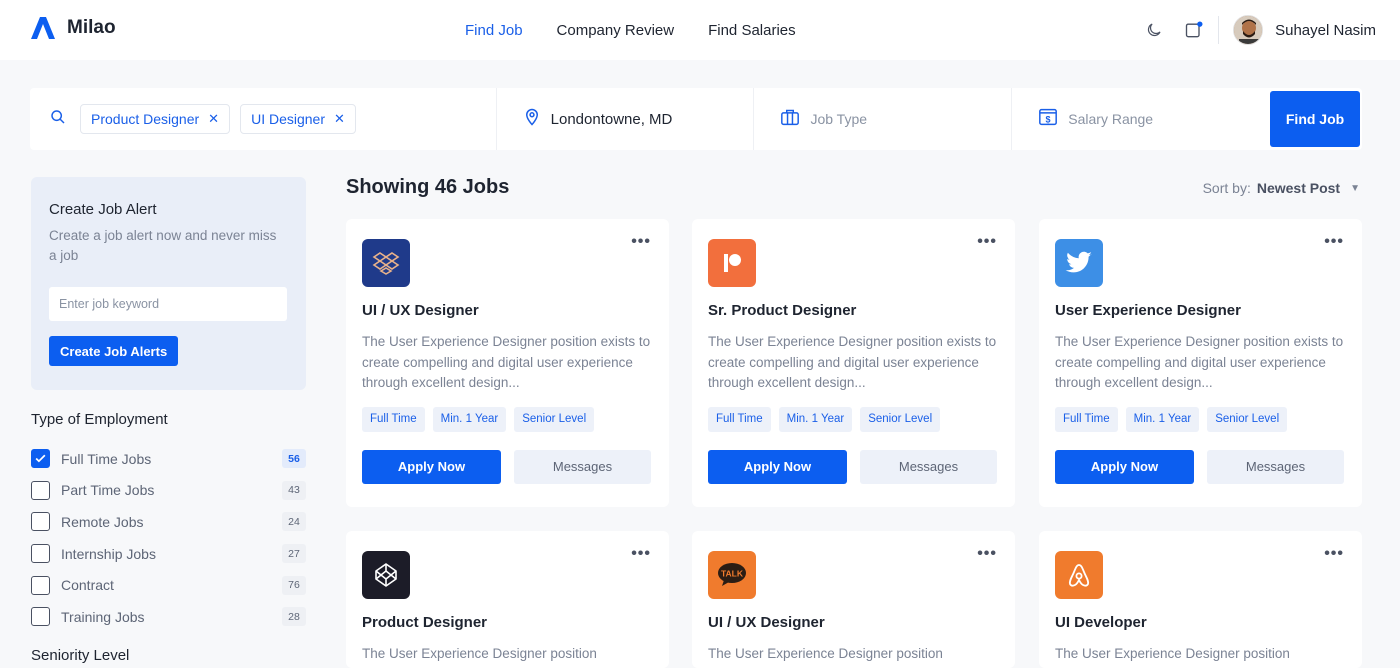 The width and height of the screenshot is (1400, 668). I want to click on user-name: Suhayel Nasim, so click(1325, 30).